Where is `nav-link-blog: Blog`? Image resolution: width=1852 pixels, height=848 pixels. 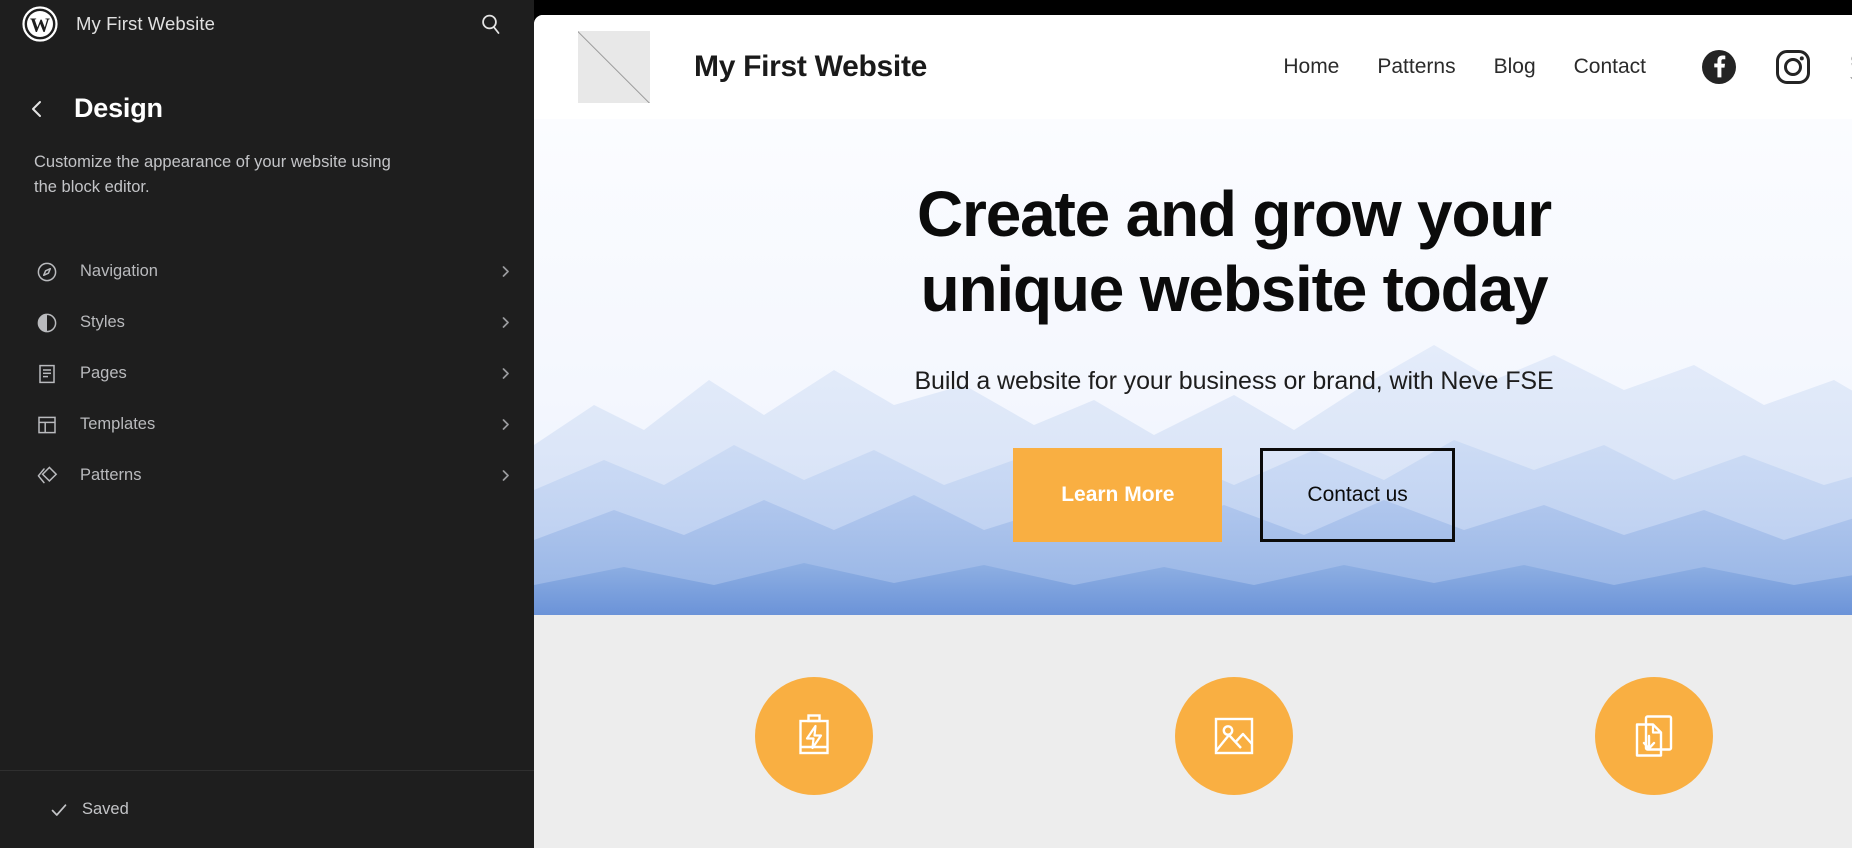
nav-link-blog: Blog is located at coordinates (1515, 67).